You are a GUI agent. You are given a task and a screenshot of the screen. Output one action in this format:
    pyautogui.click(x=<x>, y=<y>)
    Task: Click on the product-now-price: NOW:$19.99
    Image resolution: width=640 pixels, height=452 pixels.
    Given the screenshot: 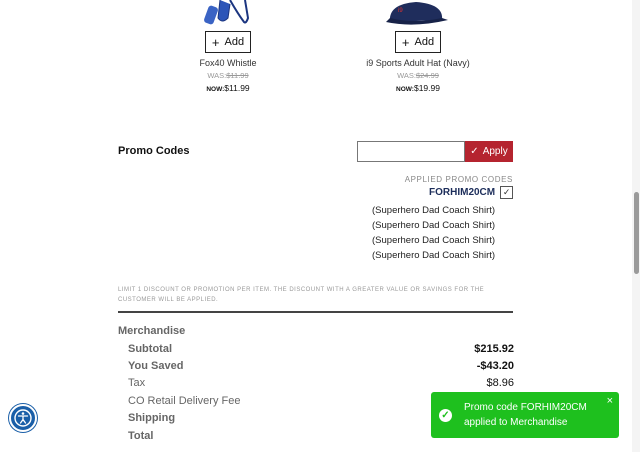 What is the action you would take?
    pyautogui.click(x=418, y=88)
    